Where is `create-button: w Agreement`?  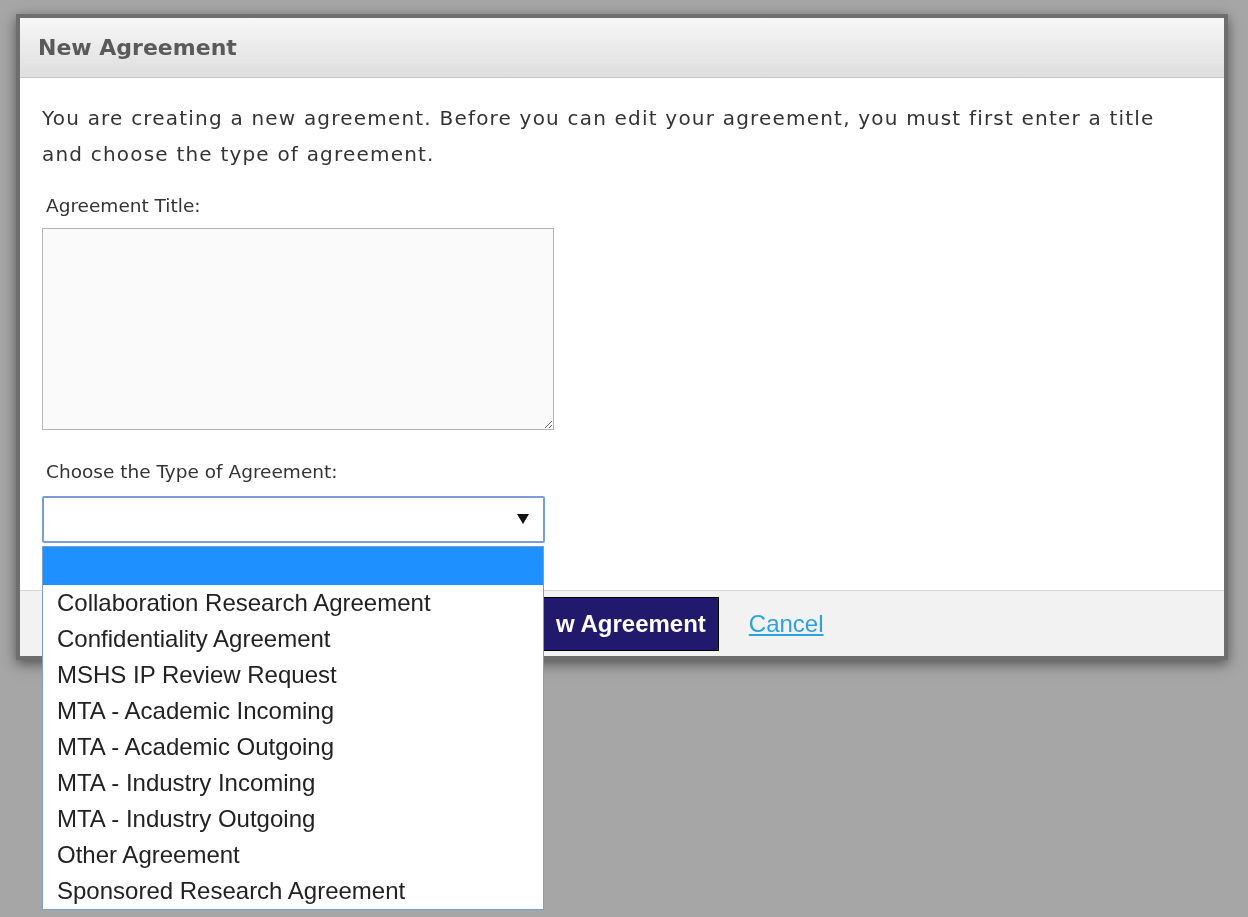 create-button: w Agreement is located at coordinates (631, 623).